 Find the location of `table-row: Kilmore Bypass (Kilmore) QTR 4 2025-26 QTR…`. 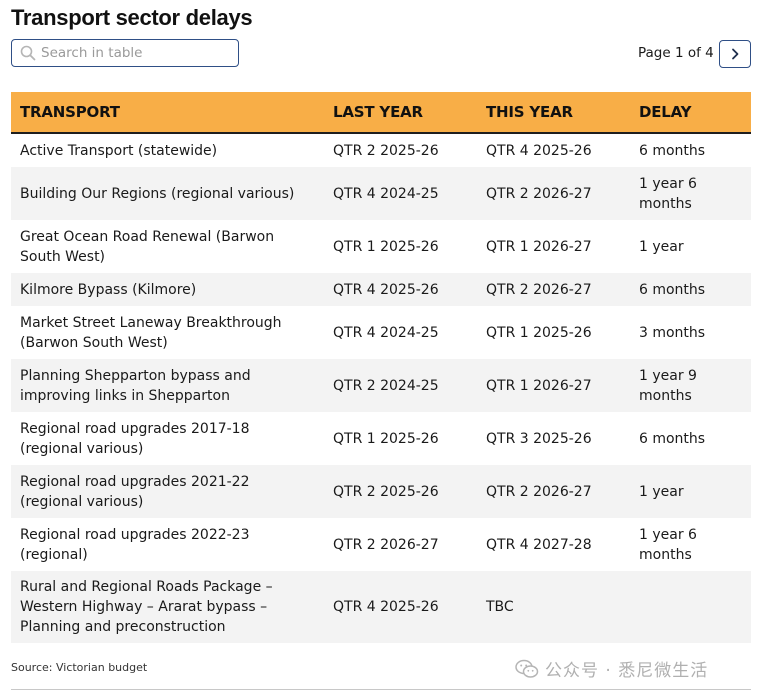

table-row: Kilmore Bypass (Kilmore) QTR 4 2025-26 QTR… is located at coordinates (381, 289).